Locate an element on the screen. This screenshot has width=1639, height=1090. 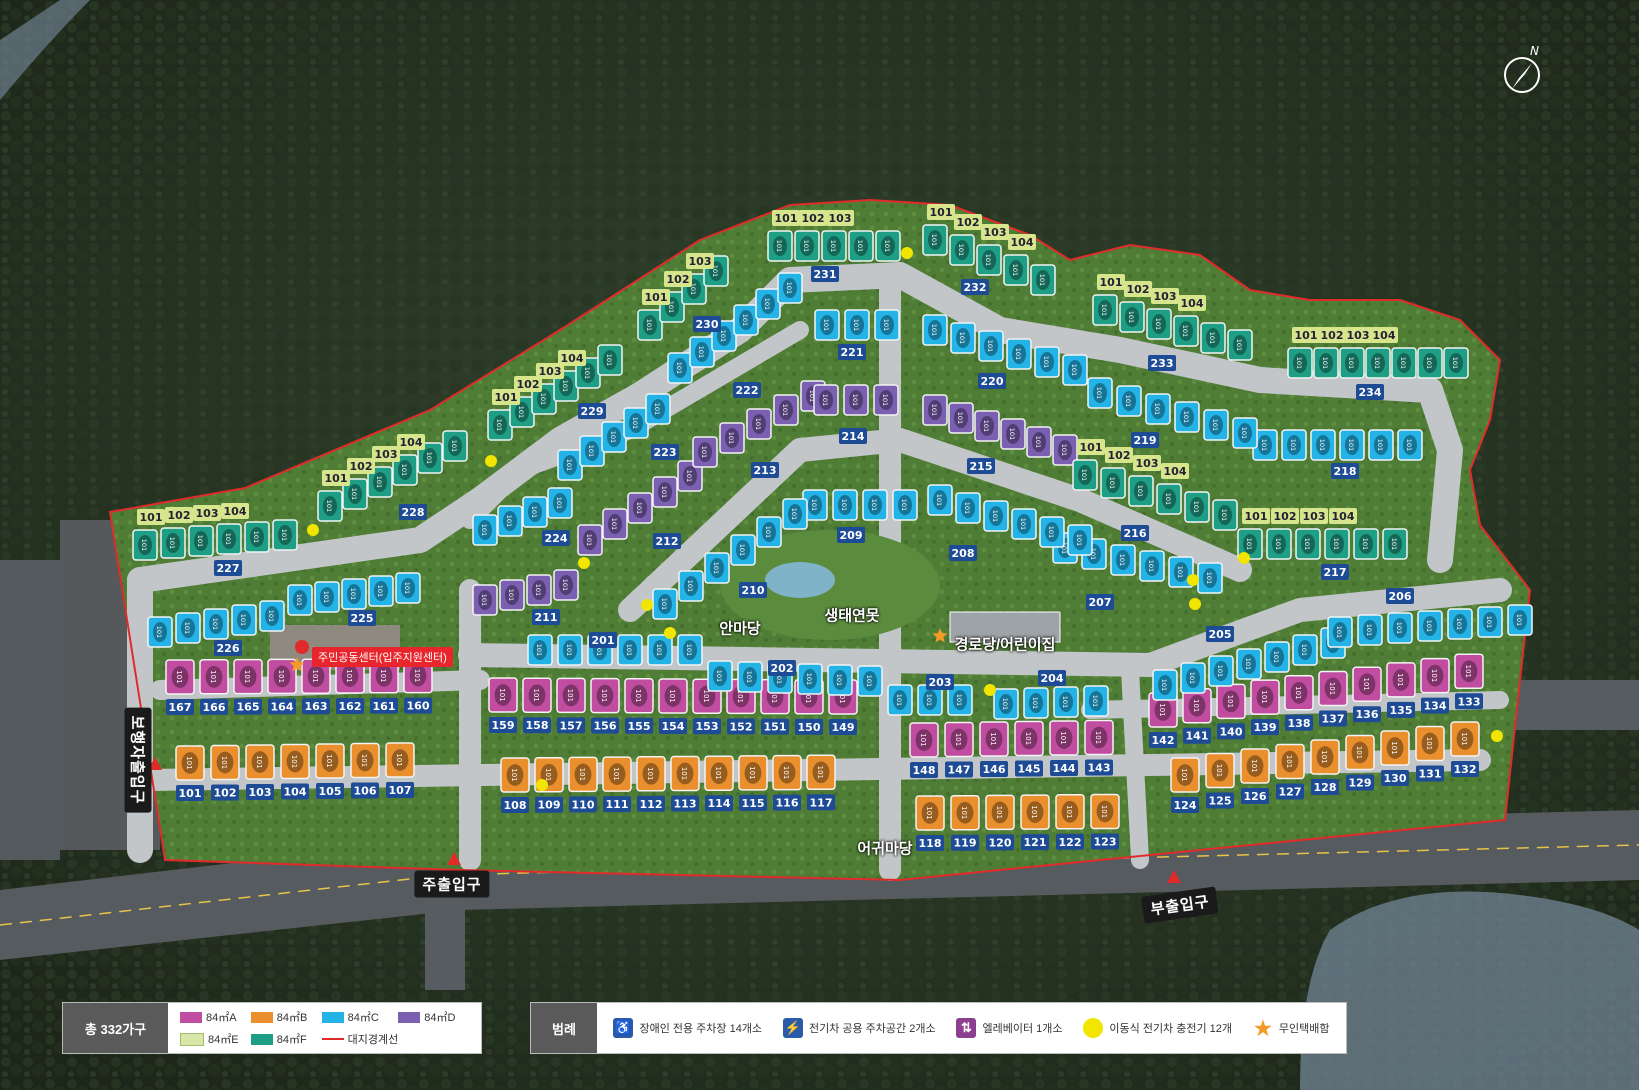
svg-text: 157 is located at coordinates (571, 725).